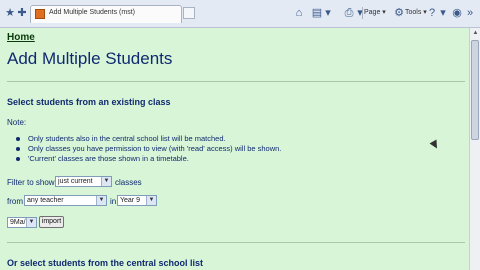 The width and height of the screenshot is (480, 270). I want to click on section-heading-existing-class: Select students from an existing class, so click(89, 102).